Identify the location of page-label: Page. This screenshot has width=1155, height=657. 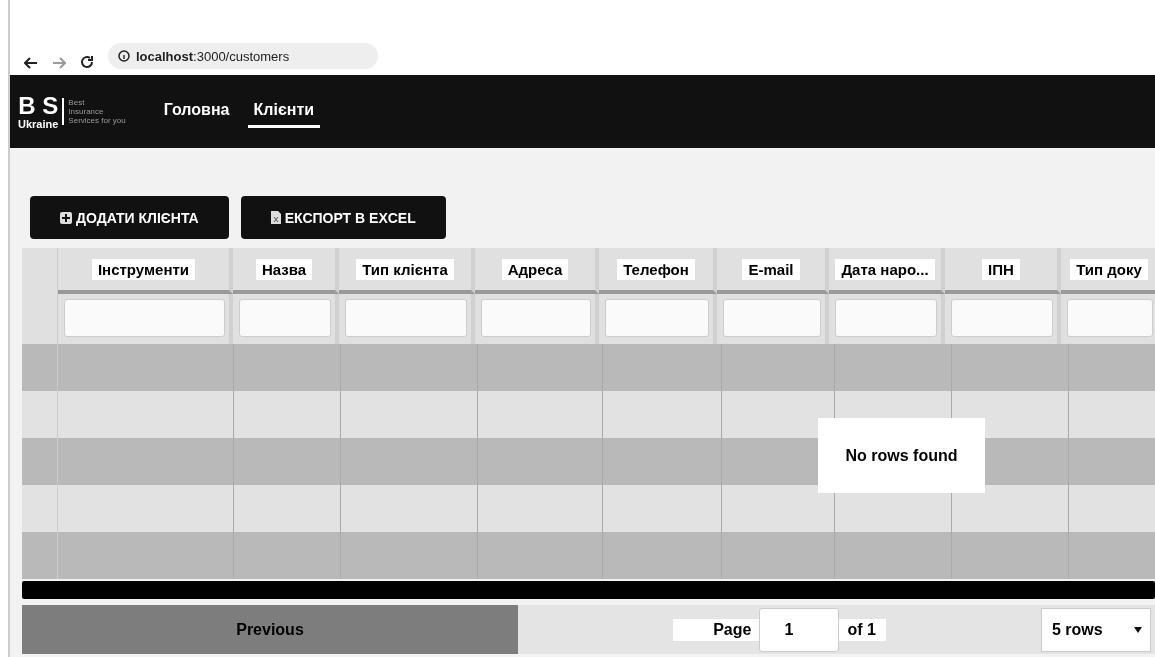
(732, 629).